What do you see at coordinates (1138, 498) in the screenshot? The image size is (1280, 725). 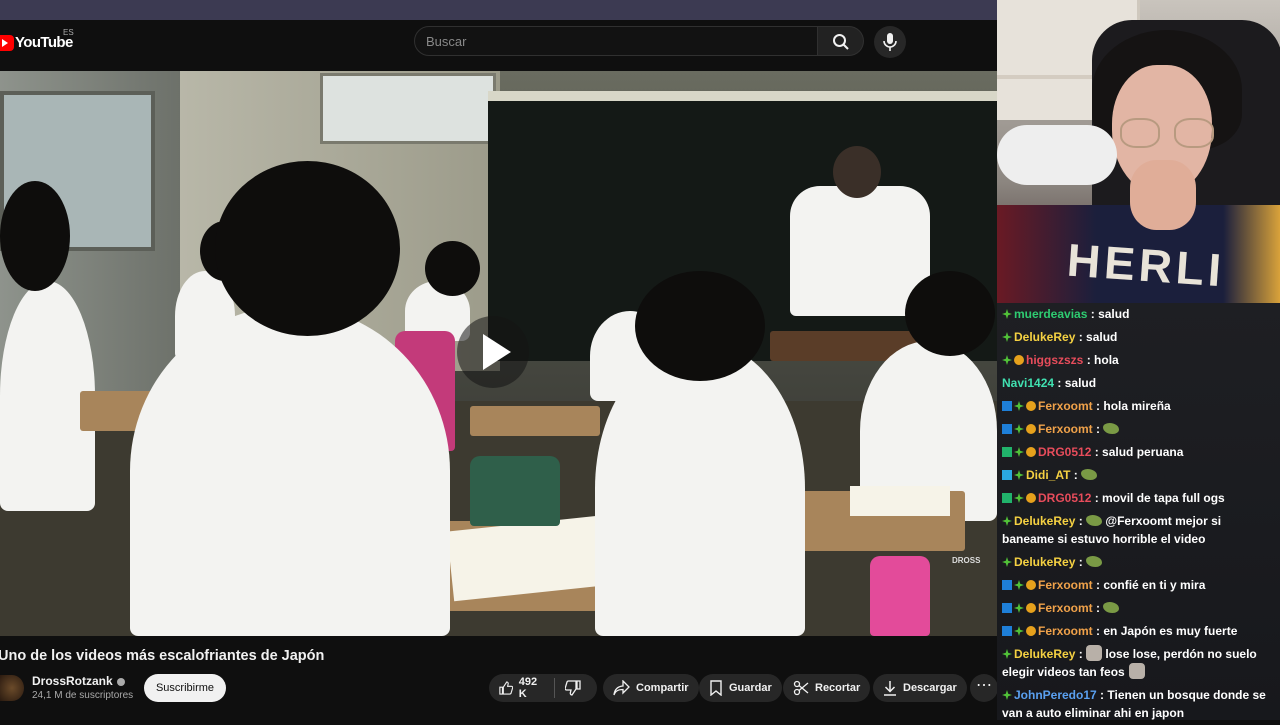 I see `chat-message: DRG0512 : movil de tapa full ogs` at bounding box center [1138, 498].